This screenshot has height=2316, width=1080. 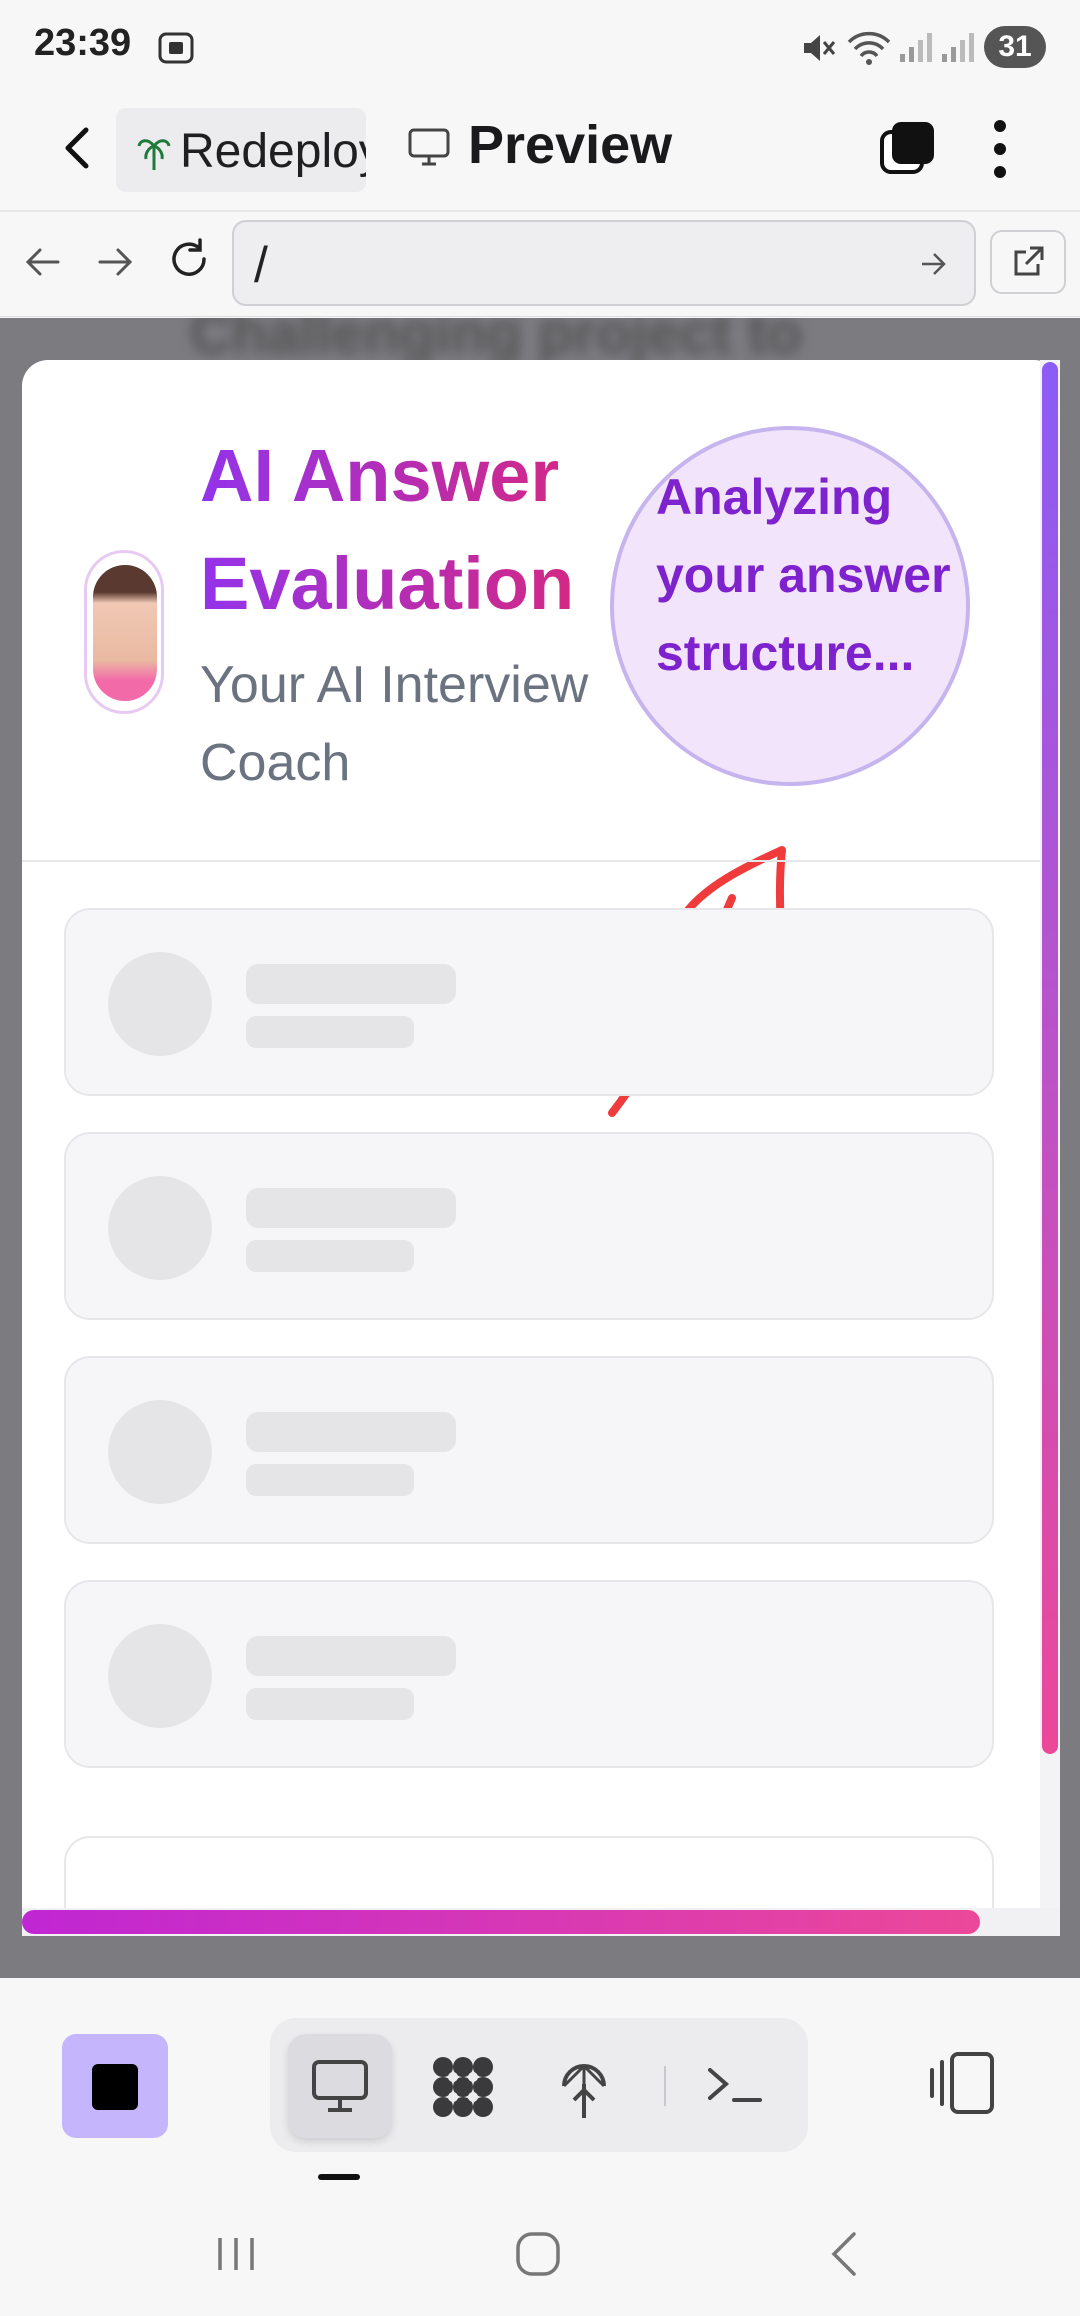 I want to click on header-divider, so click(x=541, y=861).